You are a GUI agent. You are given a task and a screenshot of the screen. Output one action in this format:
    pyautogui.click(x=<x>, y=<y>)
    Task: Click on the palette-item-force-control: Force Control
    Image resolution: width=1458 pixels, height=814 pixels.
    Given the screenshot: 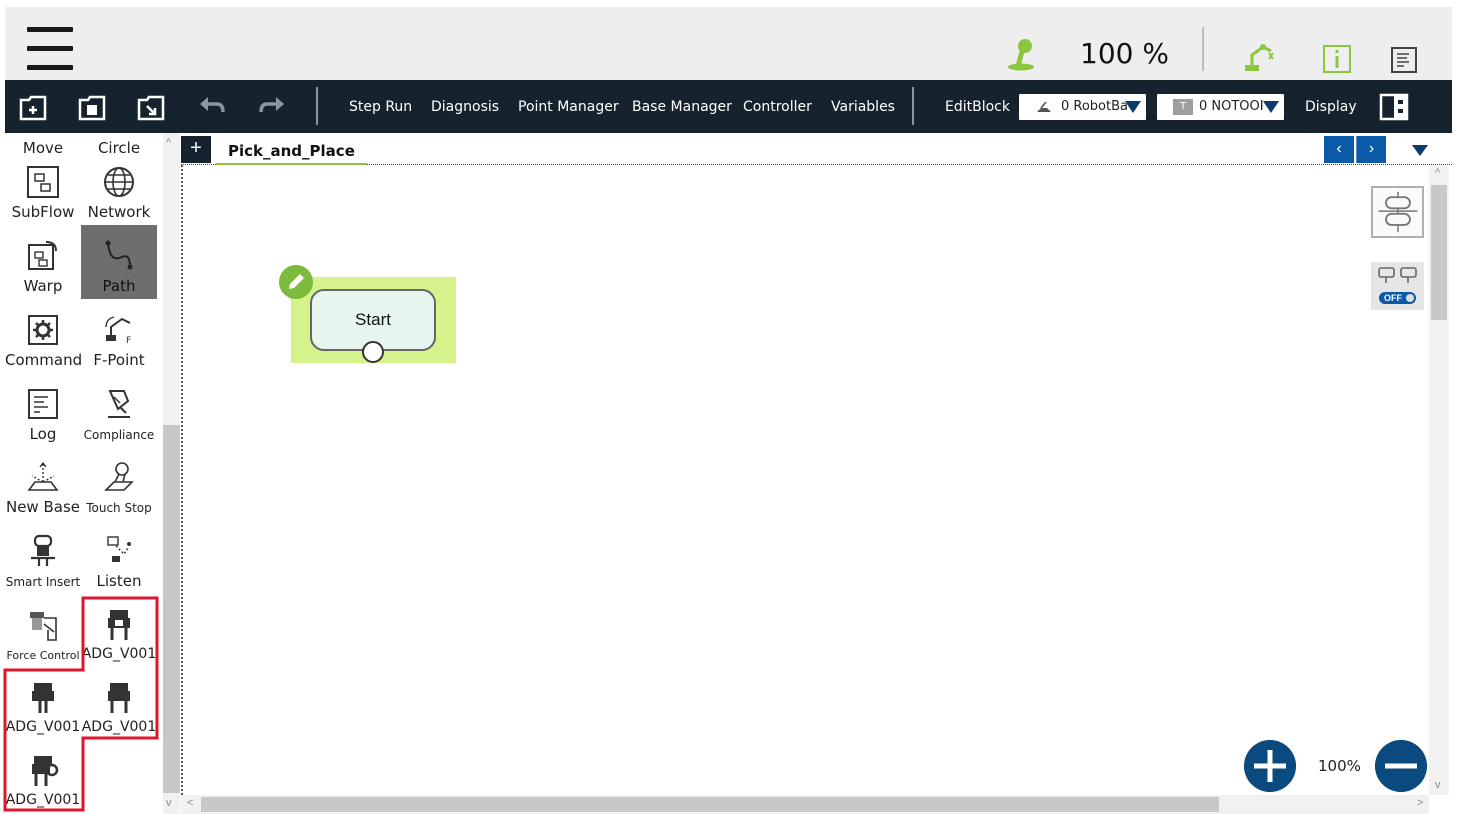 What is the action you would take?
    pyautogui.click(x=43, y=641)
    